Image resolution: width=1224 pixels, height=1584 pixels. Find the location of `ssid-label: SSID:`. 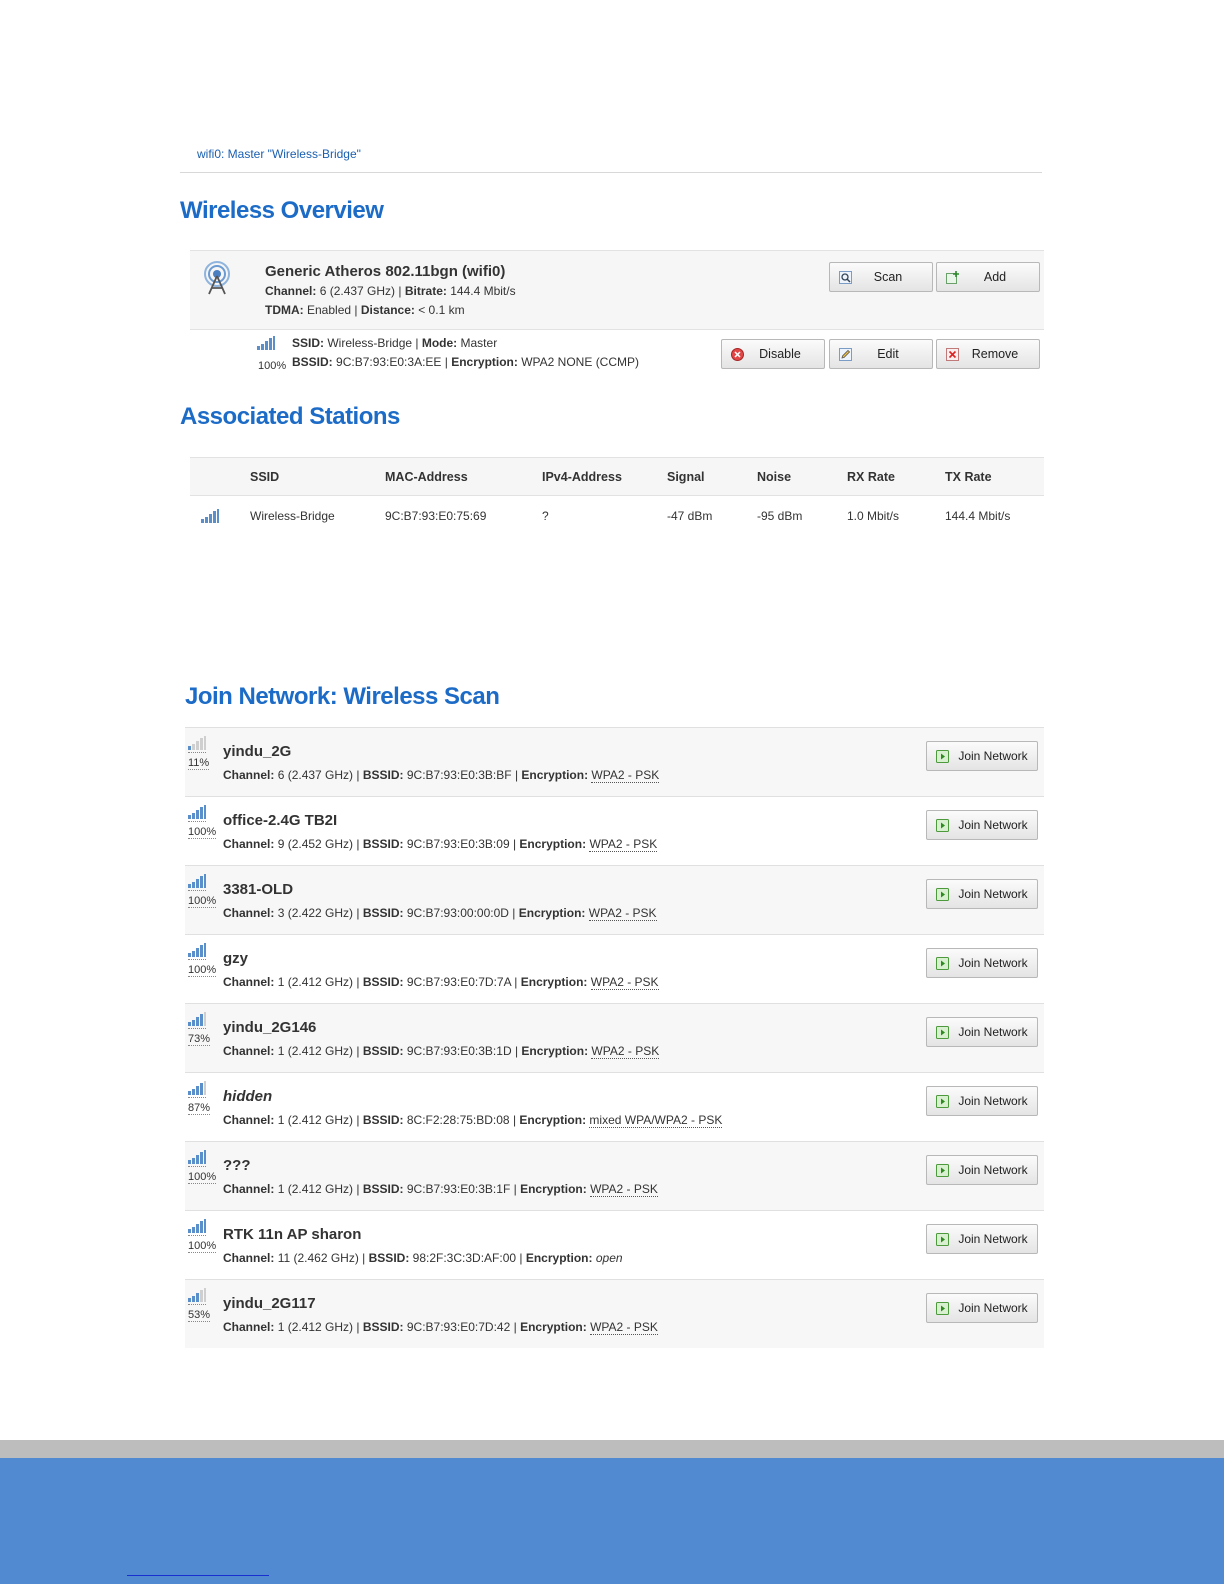

ssid-label: SSID: is located at coordinates (308, 343).